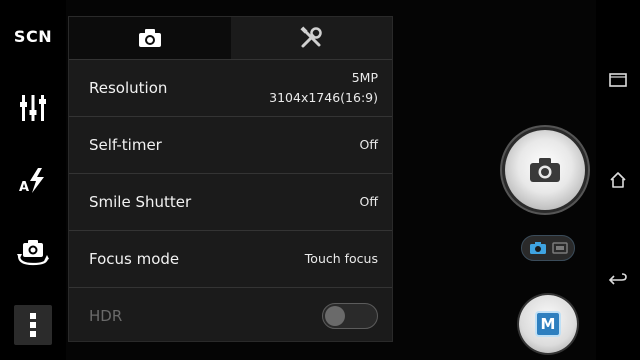 The image size is (640, 360). What do you see at coordinates (230, 201) in the screenshot?
I see `setting-row-smile-shutter: Smile Shutter Off` at bounding box center [230, 201].